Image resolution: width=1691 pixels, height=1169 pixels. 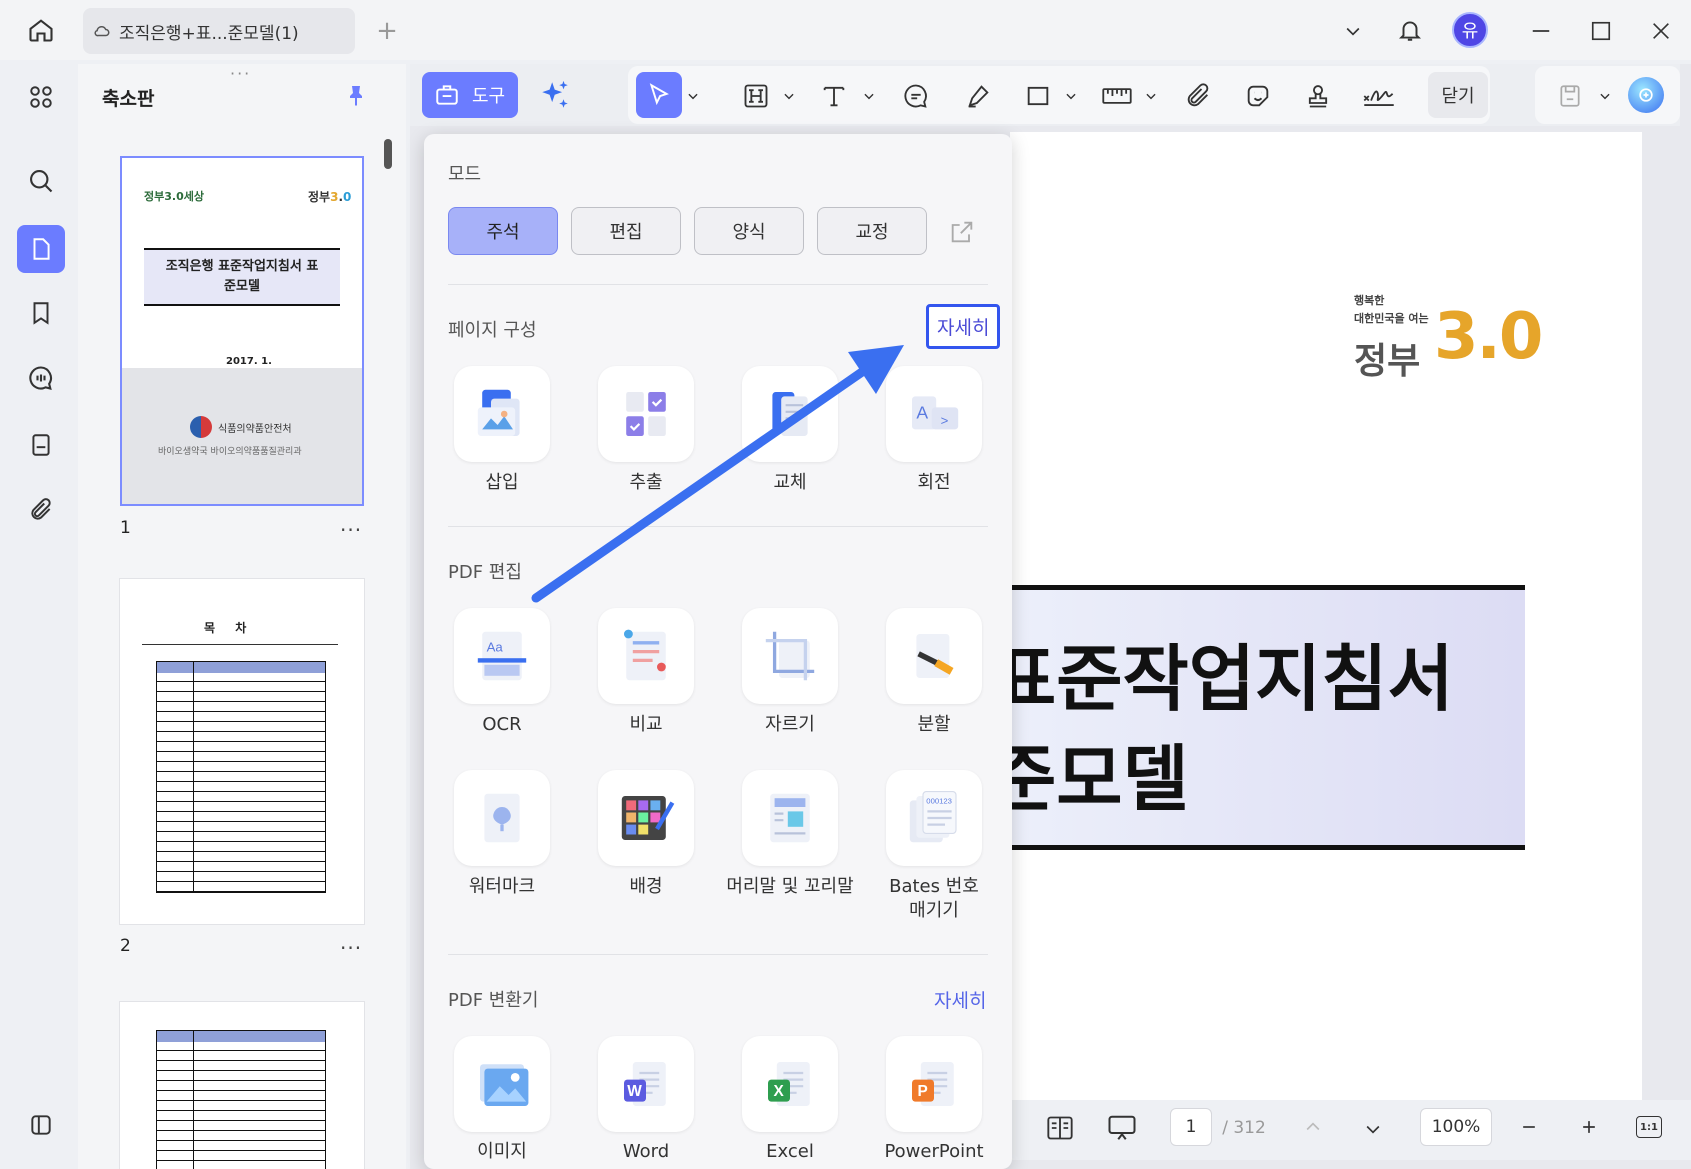 I want to click on ocr-tile: Aa, so click(x=502, y=656).